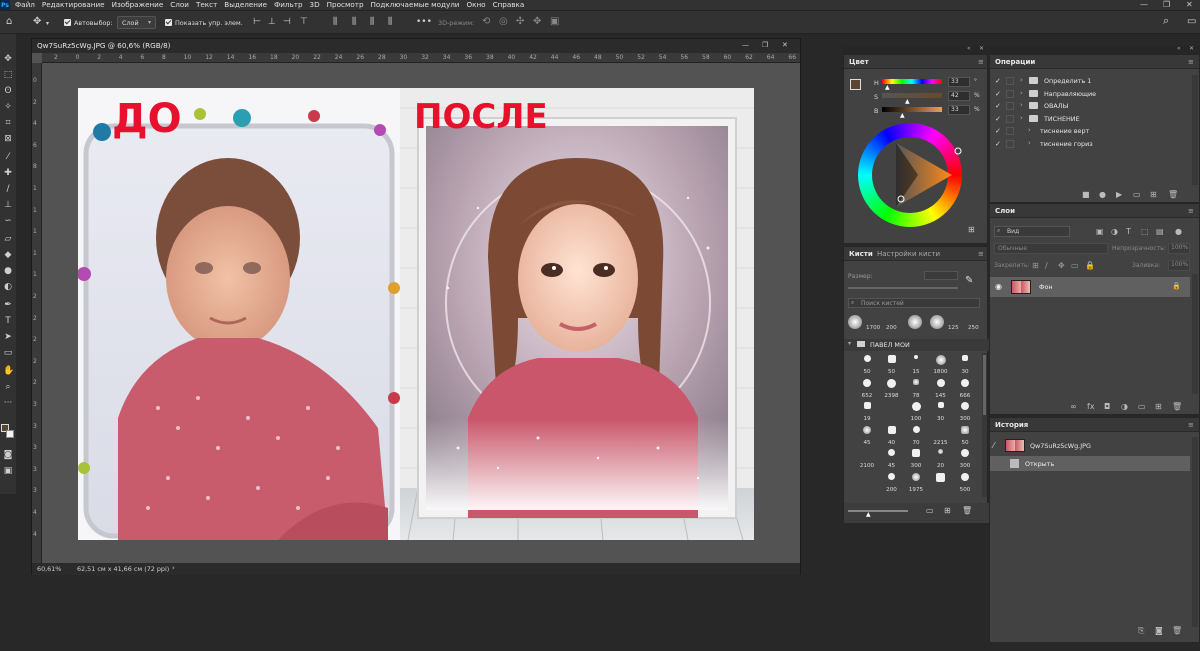  What do you see at coordinates (984, 425) in the screenshot?
I see `brush-scrollbar` at bounding box center [984, 425].